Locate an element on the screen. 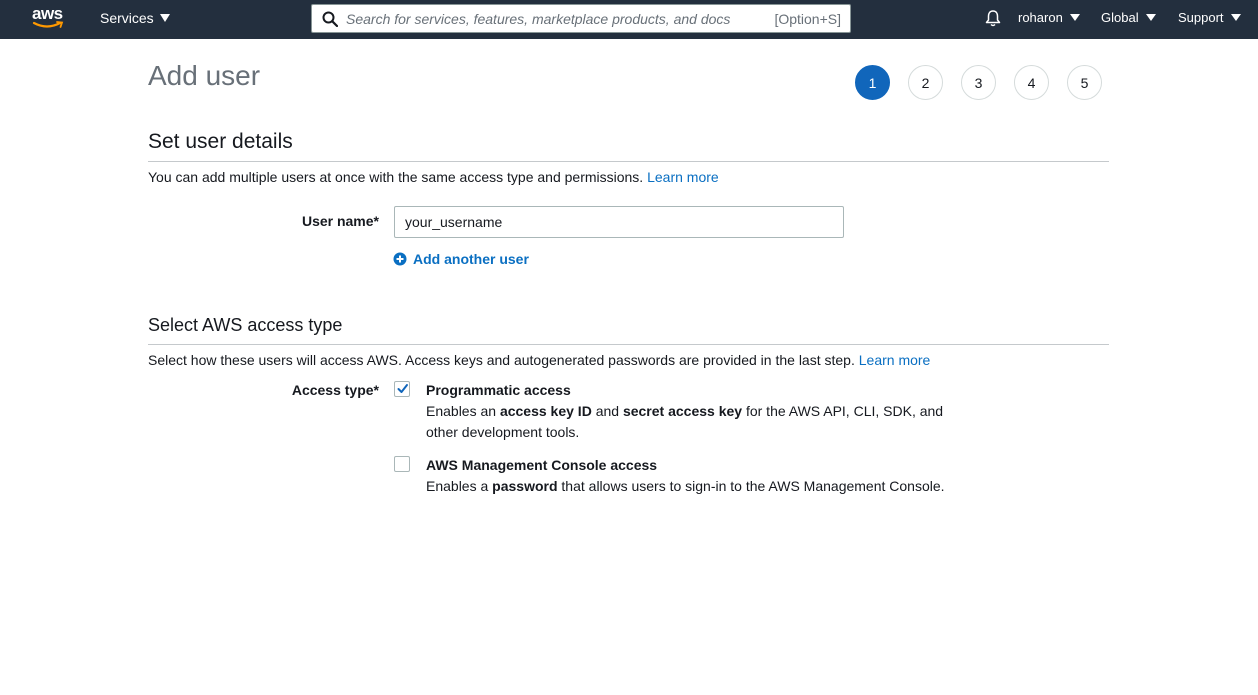  support-menu-button: Support is located at coordinates (1209, 17).